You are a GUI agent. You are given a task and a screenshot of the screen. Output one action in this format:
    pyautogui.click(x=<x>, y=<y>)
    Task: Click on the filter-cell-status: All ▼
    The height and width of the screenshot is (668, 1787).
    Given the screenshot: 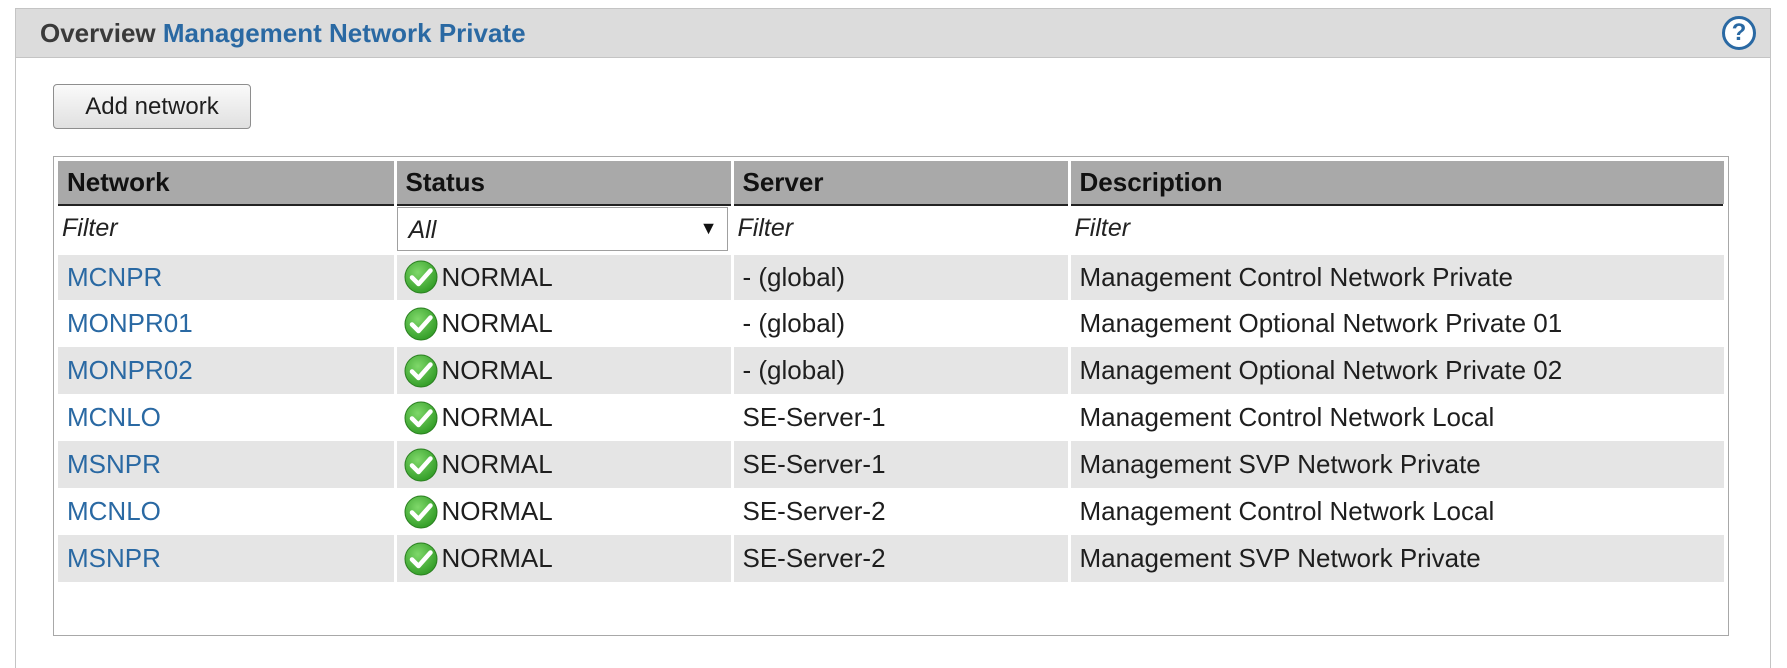 What is the action you would take?
    pyautogui.click(x=564, y=230)
    